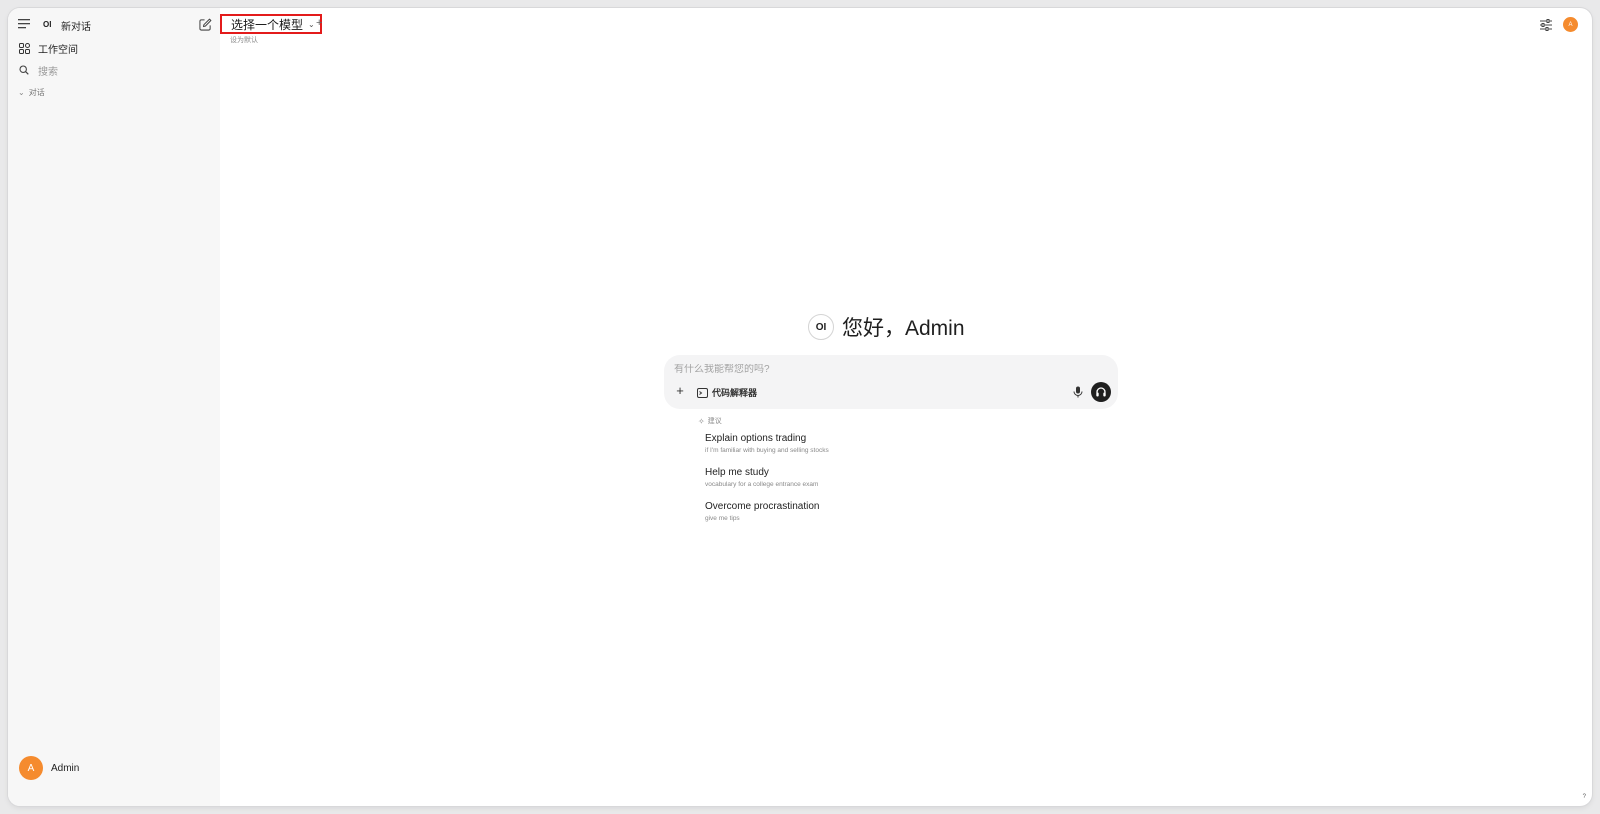 Image resolution: width=1600 pixels, height=814 pixels. I want to click on greeting: OI 您好，Admin, so click(886, 327).